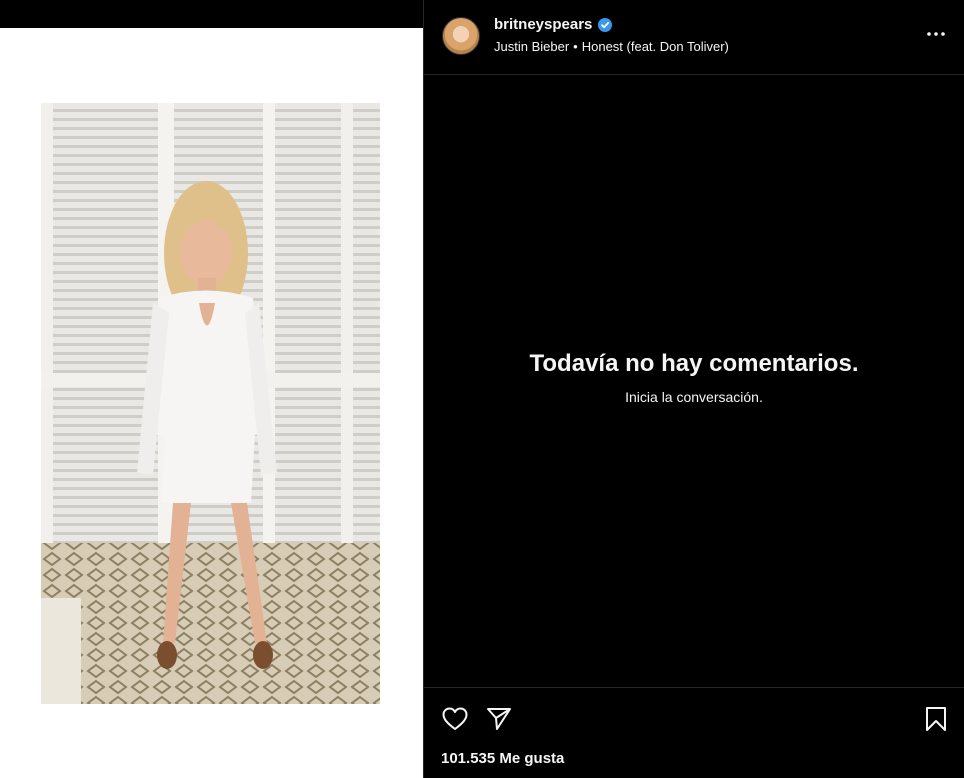  I want to click on more-options-icon, so click(936, 34).